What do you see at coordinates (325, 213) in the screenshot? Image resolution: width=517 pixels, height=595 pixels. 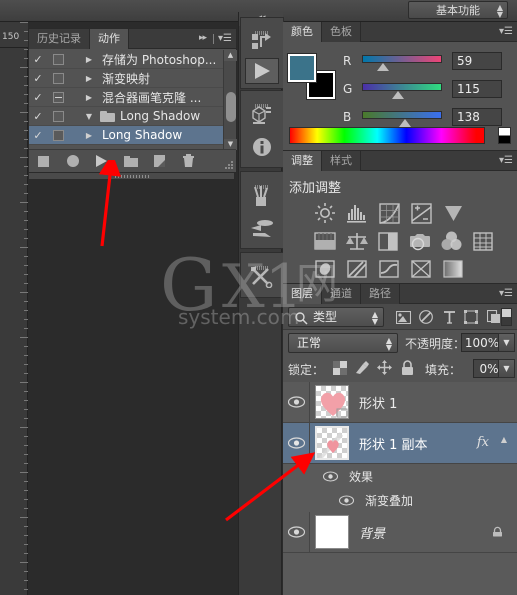 I see `brightness-contrast-icon` at bounding box center [325, 213].